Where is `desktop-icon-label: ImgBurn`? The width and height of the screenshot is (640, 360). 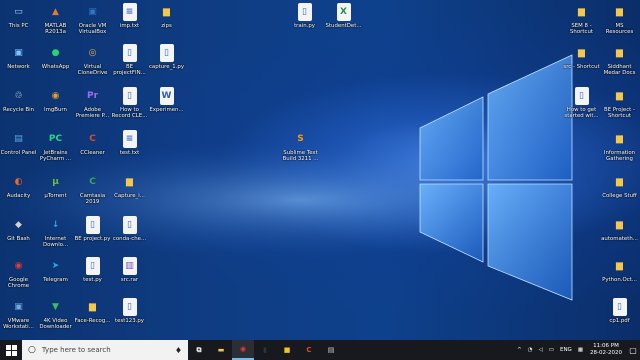 desktop-icon-label: ImgBurn is located at coordinates (55, 110).